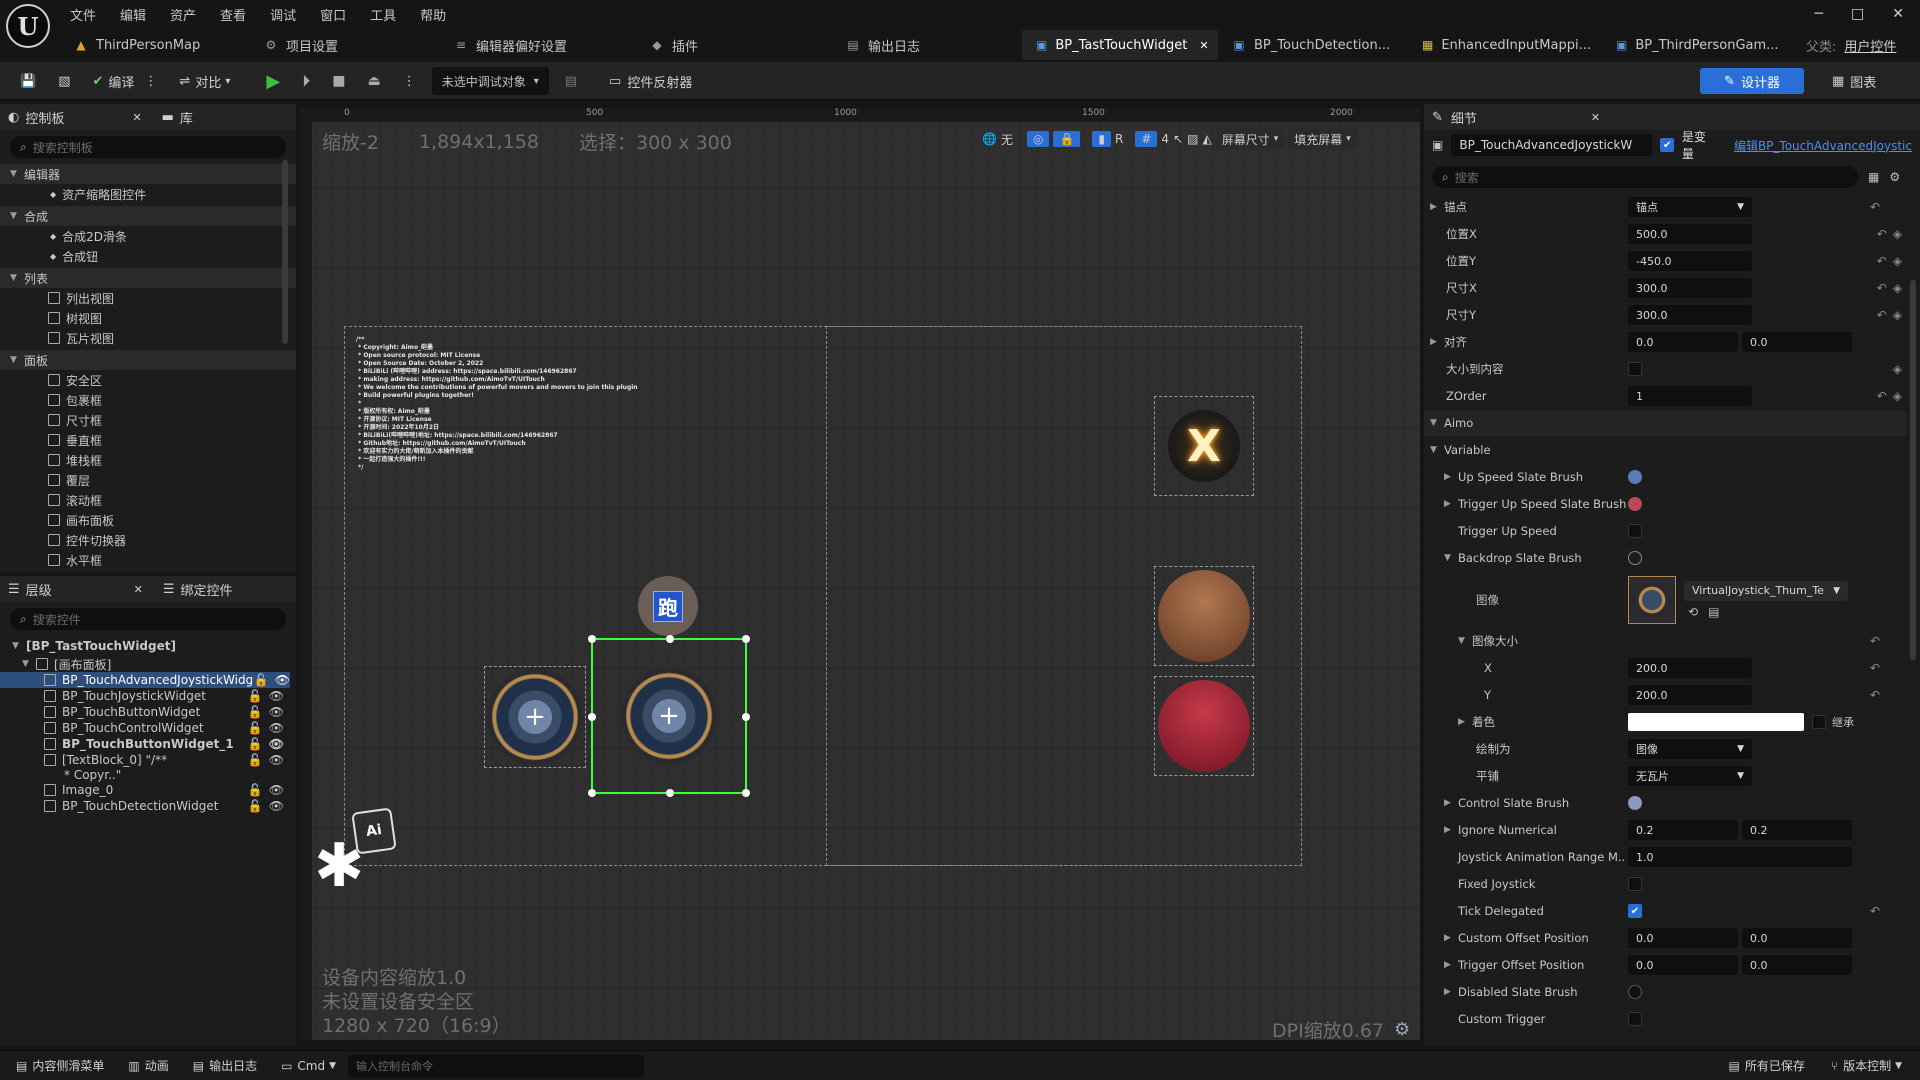 Image resolution: width=1920 pixels, height=1080 pixels. Describe the element at coordinates (1690, 315) in the screenshot. I see `size-y-input: 300.0` at that location.